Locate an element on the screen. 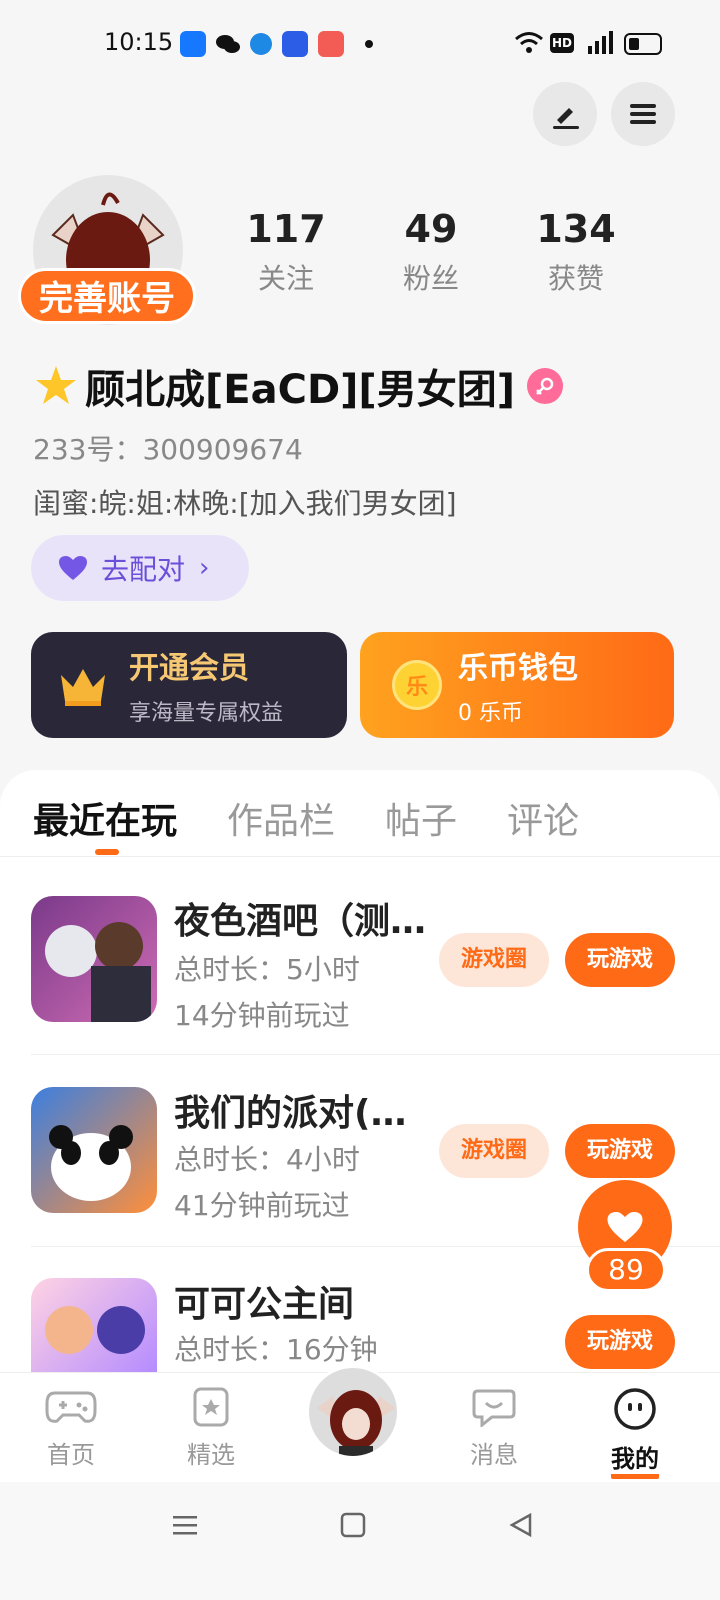 The height and width of the screenshot is (1600, 720). nav-featured: 精选 is located at coordinates (211, 1428).